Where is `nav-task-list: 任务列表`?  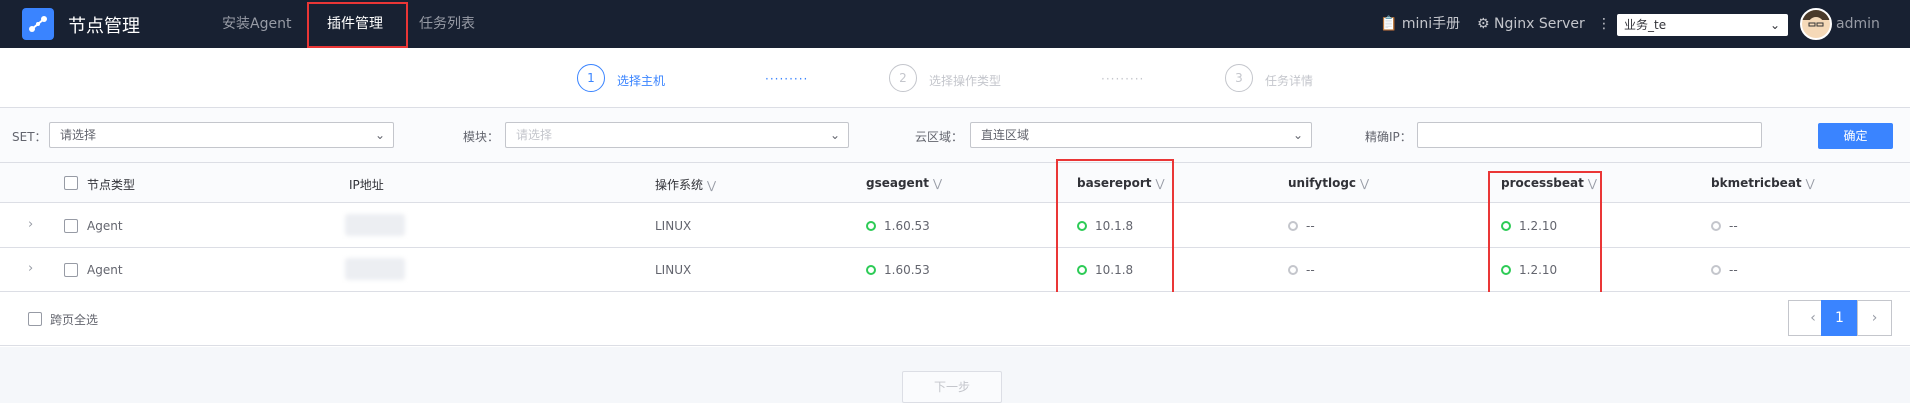
nav-task-list: 任务列表 is located at coordinates (447, 24).